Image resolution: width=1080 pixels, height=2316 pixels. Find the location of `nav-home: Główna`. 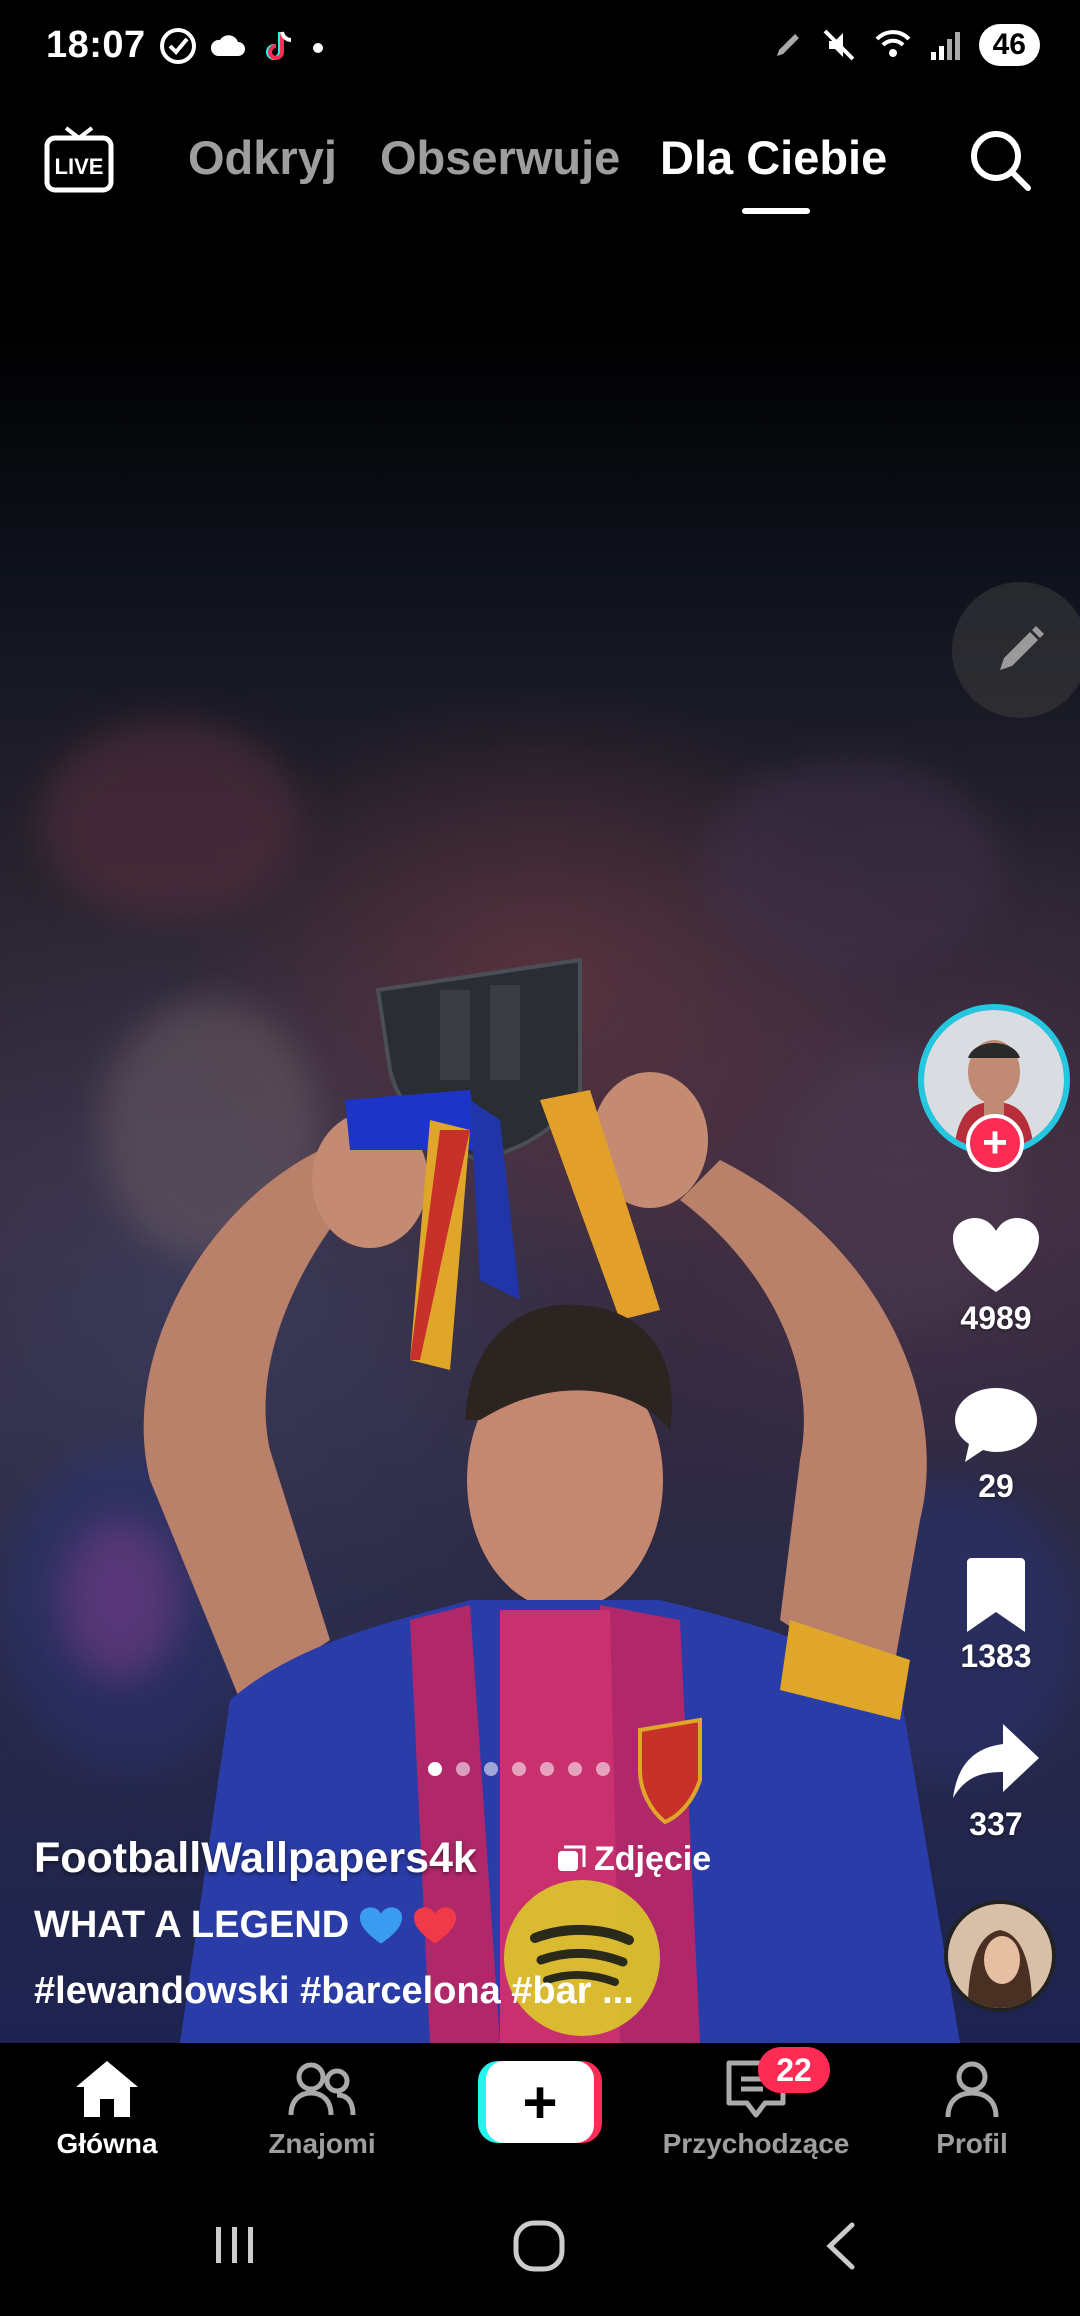

nav-home: Główna is located at coordinates (107, 2109).